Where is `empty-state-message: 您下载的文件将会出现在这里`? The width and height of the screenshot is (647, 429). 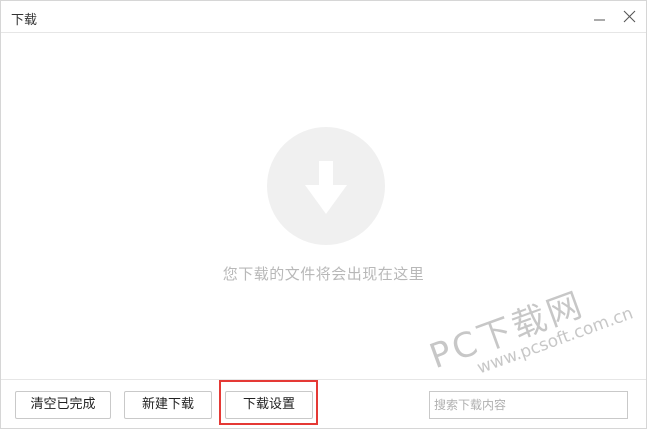
empty-state-message: 您下载的文件将会出现在这里 is located at coordinates (323, 274).